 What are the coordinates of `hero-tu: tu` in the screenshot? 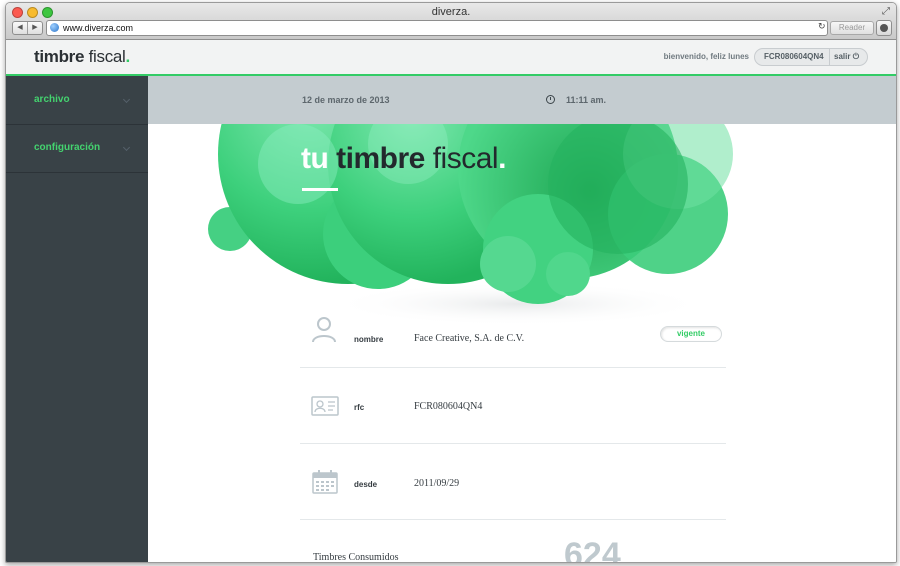 It's located at (315, 158).